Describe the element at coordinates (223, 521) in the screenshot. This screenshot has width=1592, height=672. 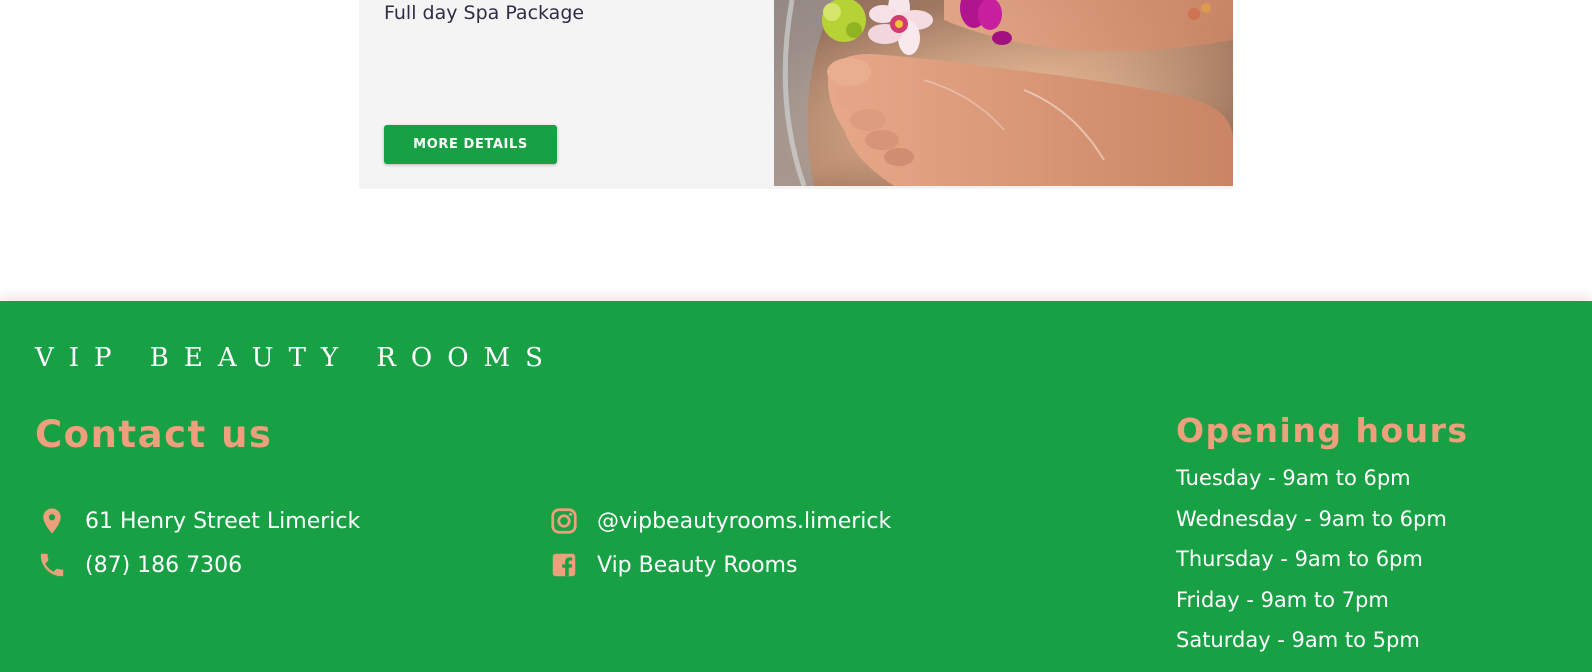
I see `contact-address: 61 Henry Street Limerick` at that location.